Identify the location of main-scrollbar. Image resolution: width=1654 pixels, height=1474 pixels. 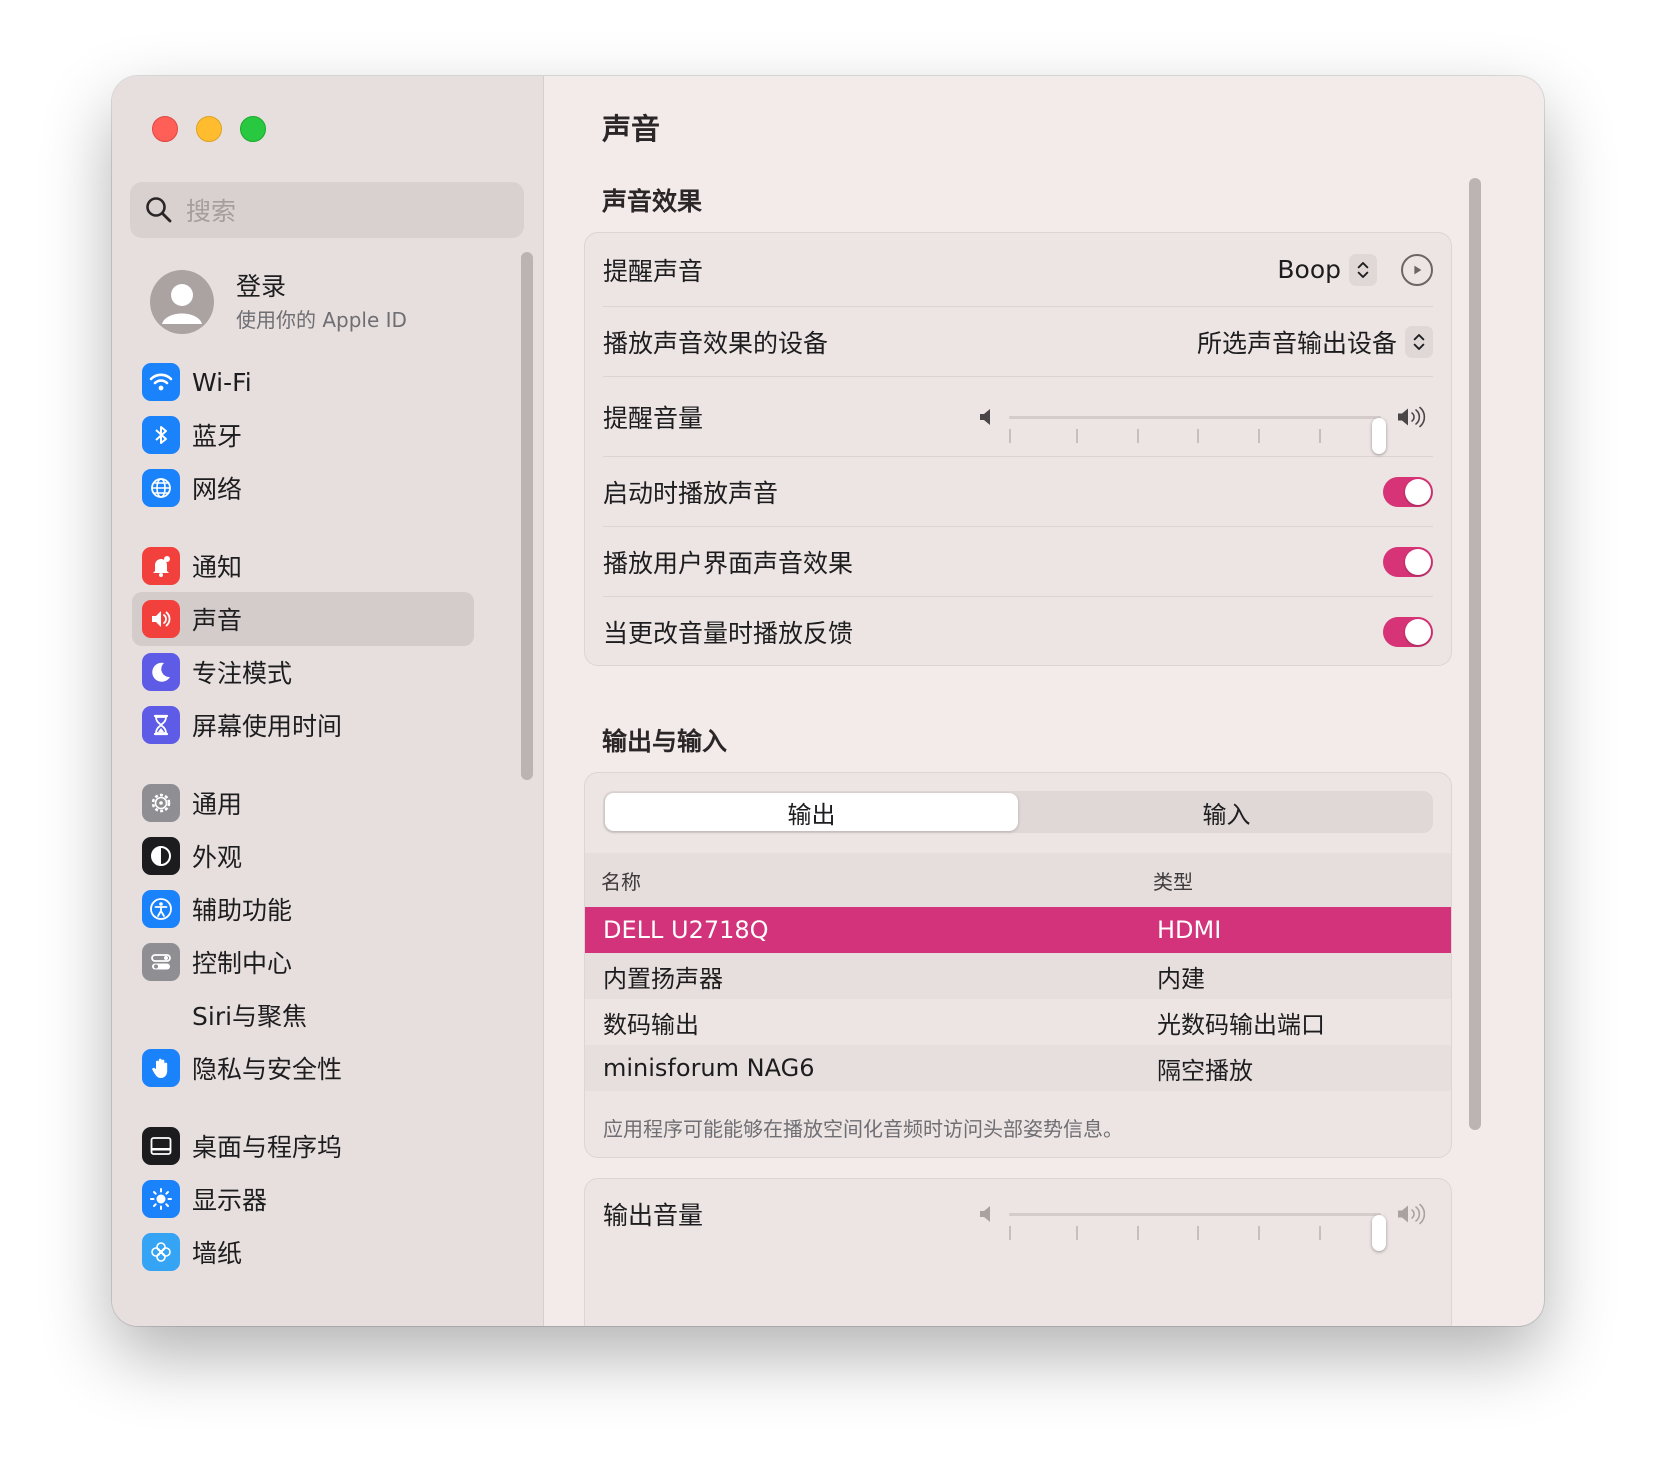
(1475, 654).